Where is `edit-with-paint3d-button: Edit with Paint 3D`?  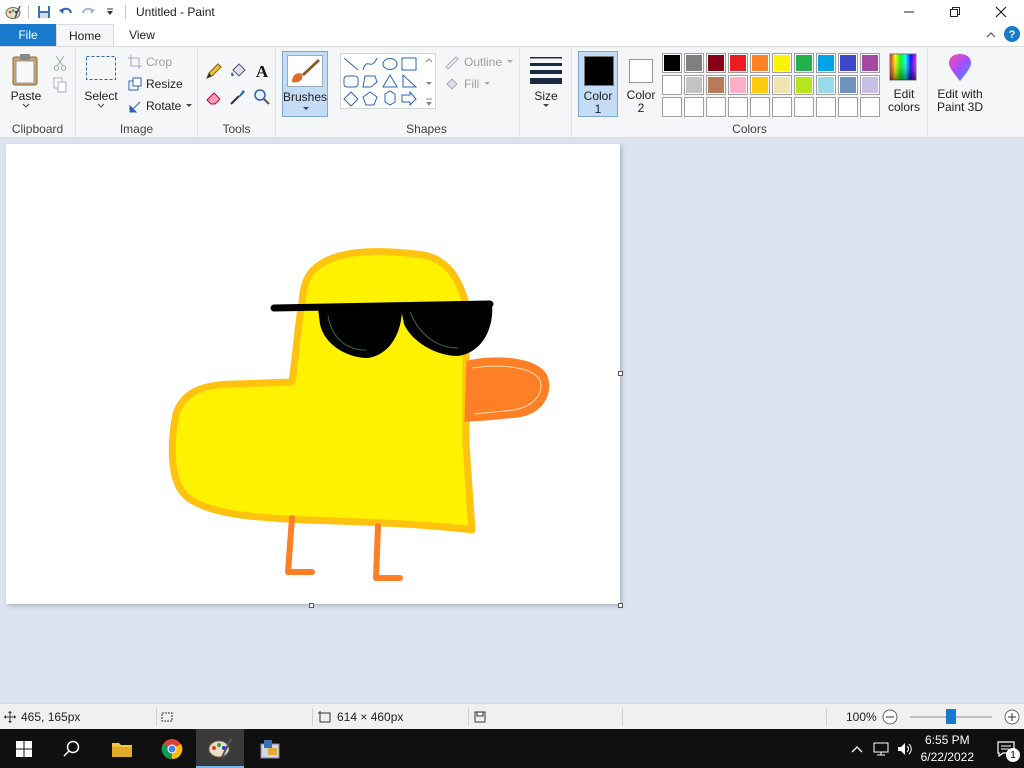 edit-with-paint3d-button: Edit with Paint 3D is located at coordinates (960, 83).